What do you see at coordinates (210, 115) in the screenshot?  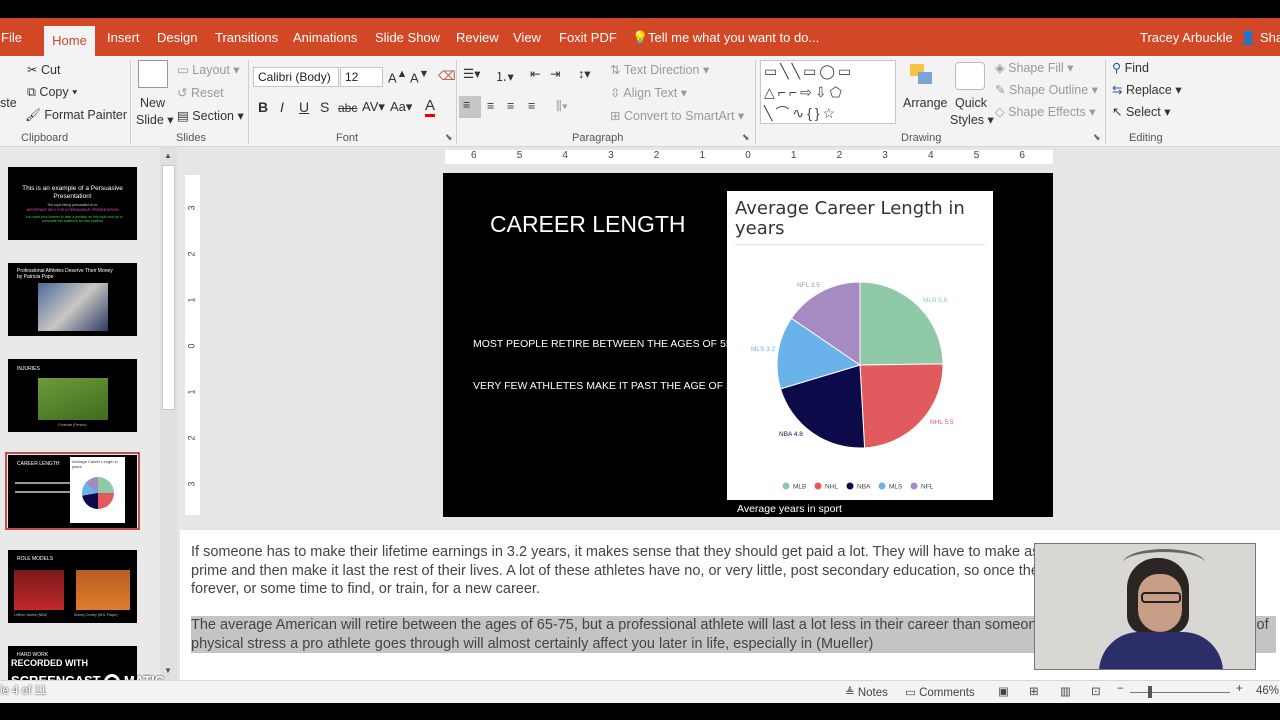 I see `section-button: ▤ Section ▾` at bounding box center [210, 115].